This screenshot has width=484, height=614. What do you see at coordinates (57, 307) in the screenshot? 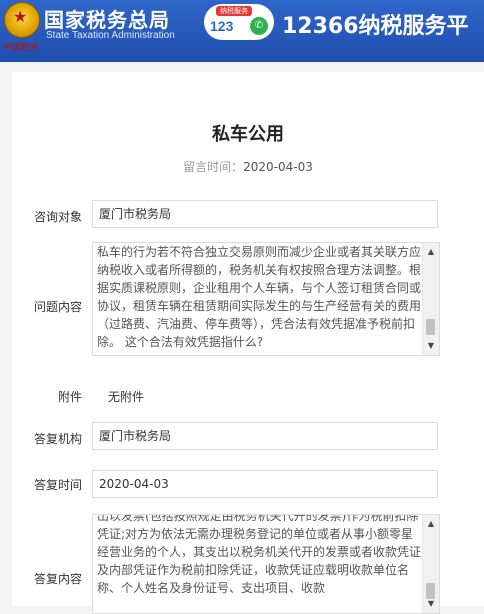
I see `question-label: 问题内容` at bounding box center [57, 307].